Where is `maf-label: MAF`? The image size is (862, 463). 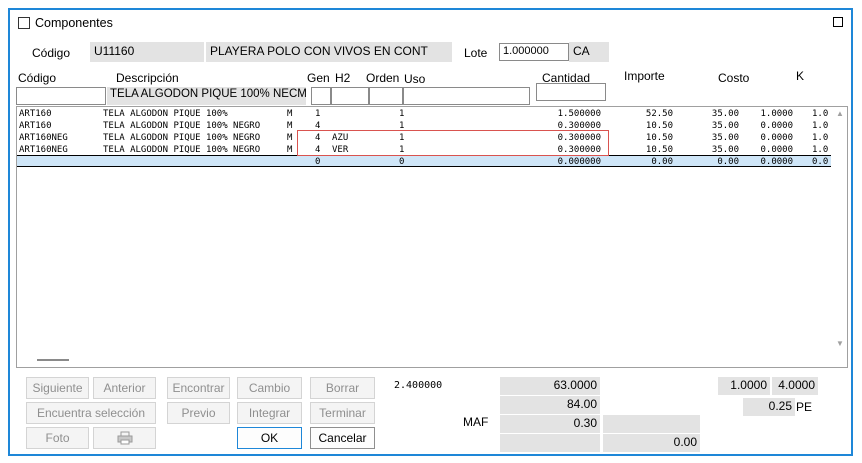
maf-label: MAF is located at coordinates (476, 422).